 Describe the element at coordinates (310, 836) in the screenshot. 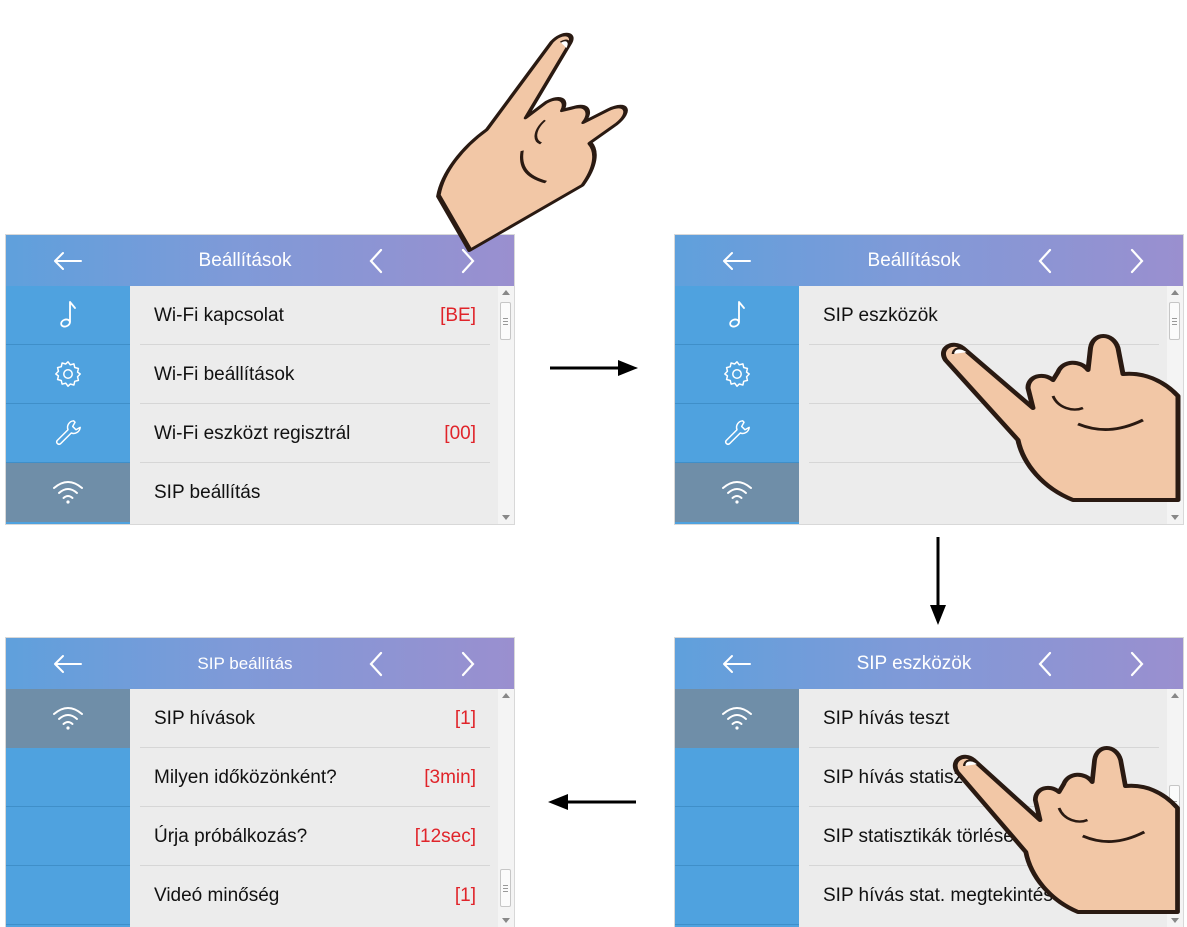

I see `list-item-retry: Úrja próbálkozás? [12sec]` at that location.